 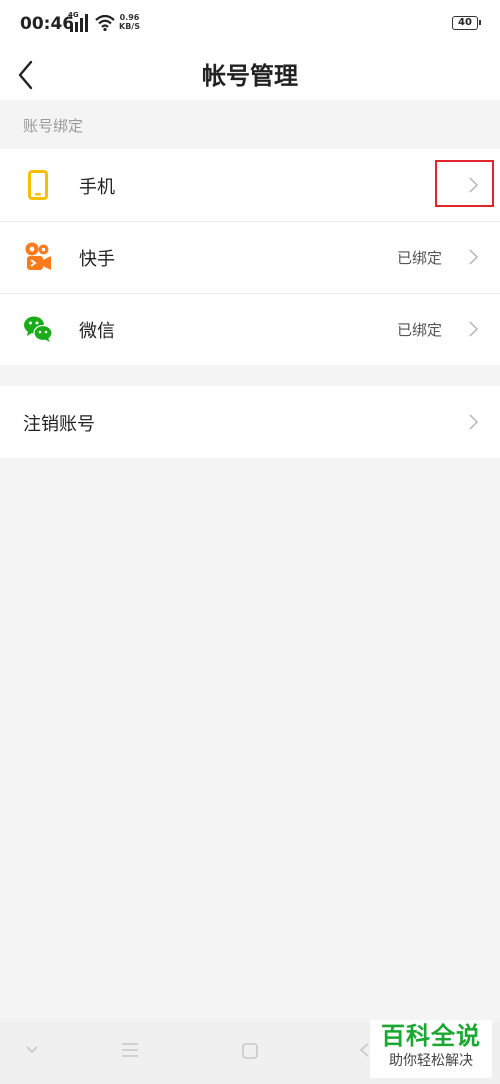 What do you see at coordinates (32, 1050) in the screenshot?
I see `chevron-down-icon` at bounding box center [32, 1050].